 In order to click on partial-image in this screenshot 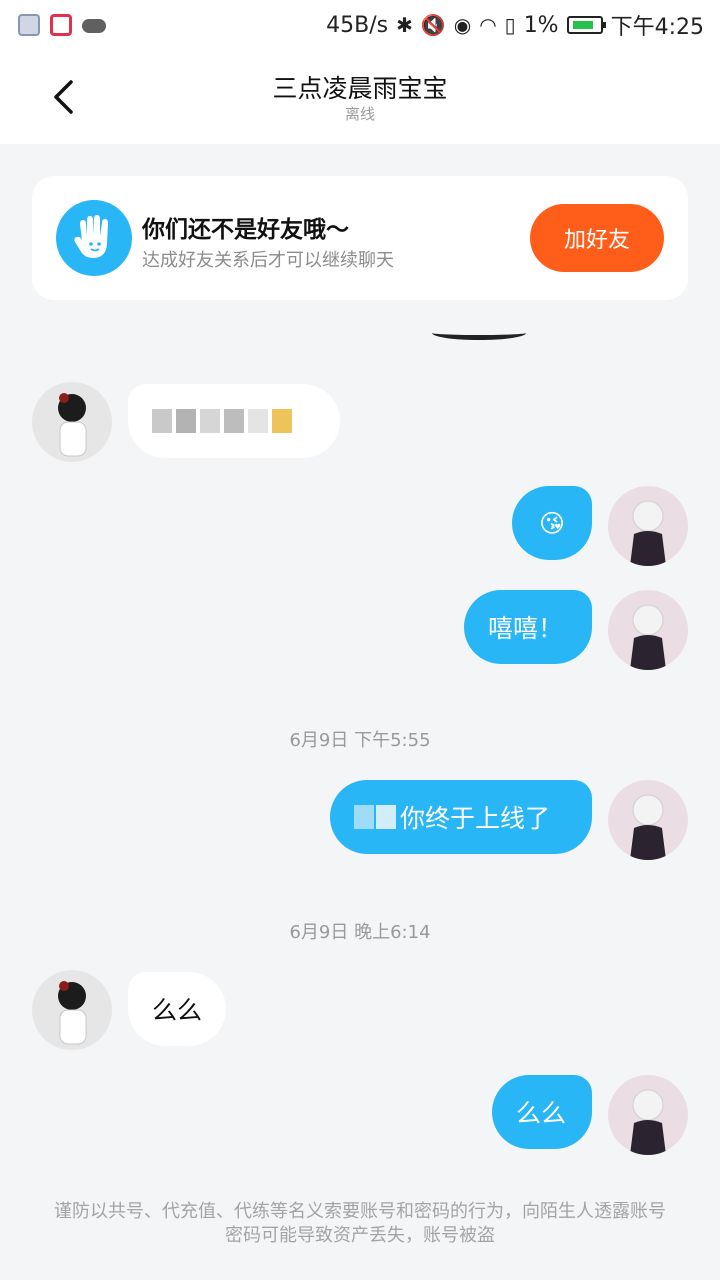, I will do `click(479, 333)`.